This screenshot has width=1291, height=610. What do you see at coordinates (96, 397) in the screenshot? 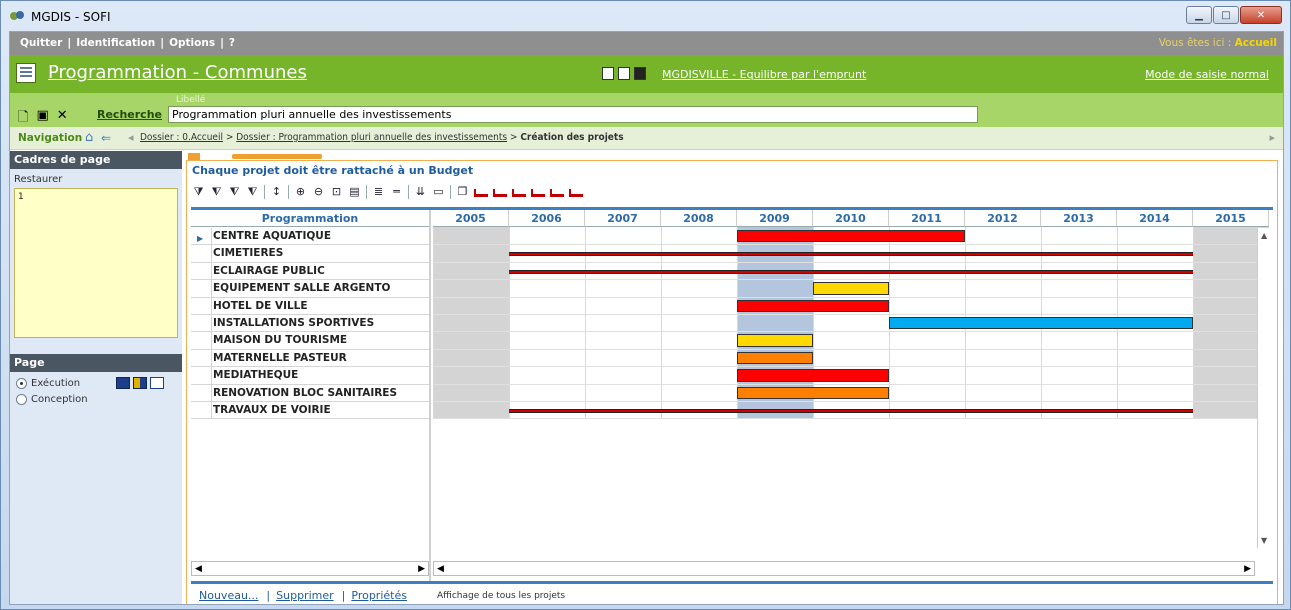
I see `mode-conception-radio: Conception` at bounding box center [96, 397].